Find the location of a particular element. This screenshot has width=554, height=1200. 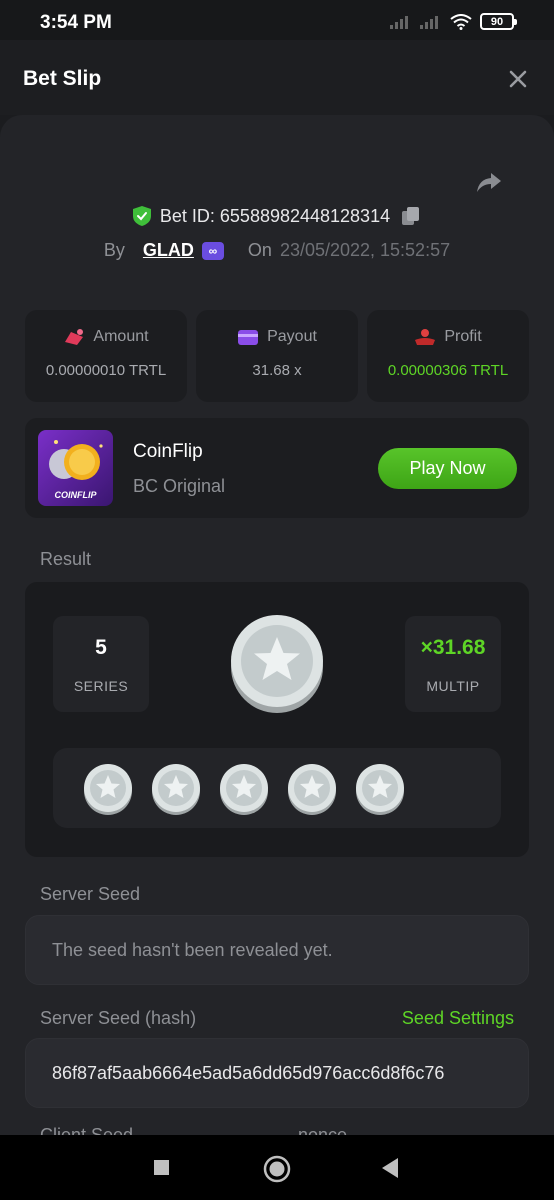

copy-icon is located at coordinates (411, 216).